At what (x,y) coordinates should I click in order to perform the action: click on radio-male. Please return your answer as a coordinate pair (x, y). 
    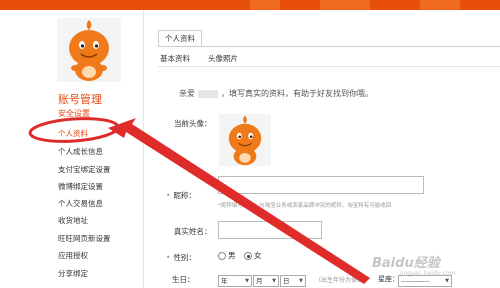
    Looking at the image, I should click on (222, 256).